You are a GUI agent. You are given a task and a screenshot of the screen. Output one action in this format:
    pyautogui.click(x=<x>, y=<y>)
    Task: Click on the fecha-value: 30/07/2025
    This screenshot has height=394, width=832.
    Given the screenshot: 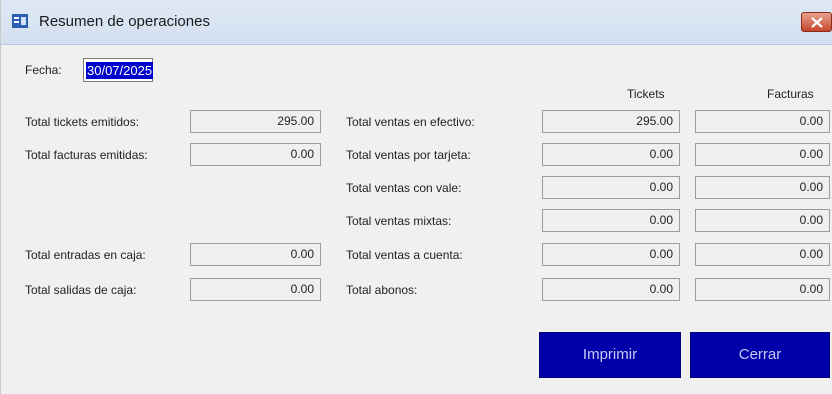 What is the action you would take?
    pyautogui.click(x=120, y=70)
    